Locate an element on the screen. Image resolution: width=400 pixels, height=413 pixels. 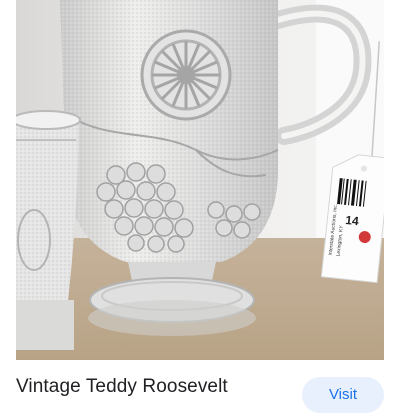
result-info-bar: Vintage Teddy Roosevelt Visit is located at coordinates (200, 386).